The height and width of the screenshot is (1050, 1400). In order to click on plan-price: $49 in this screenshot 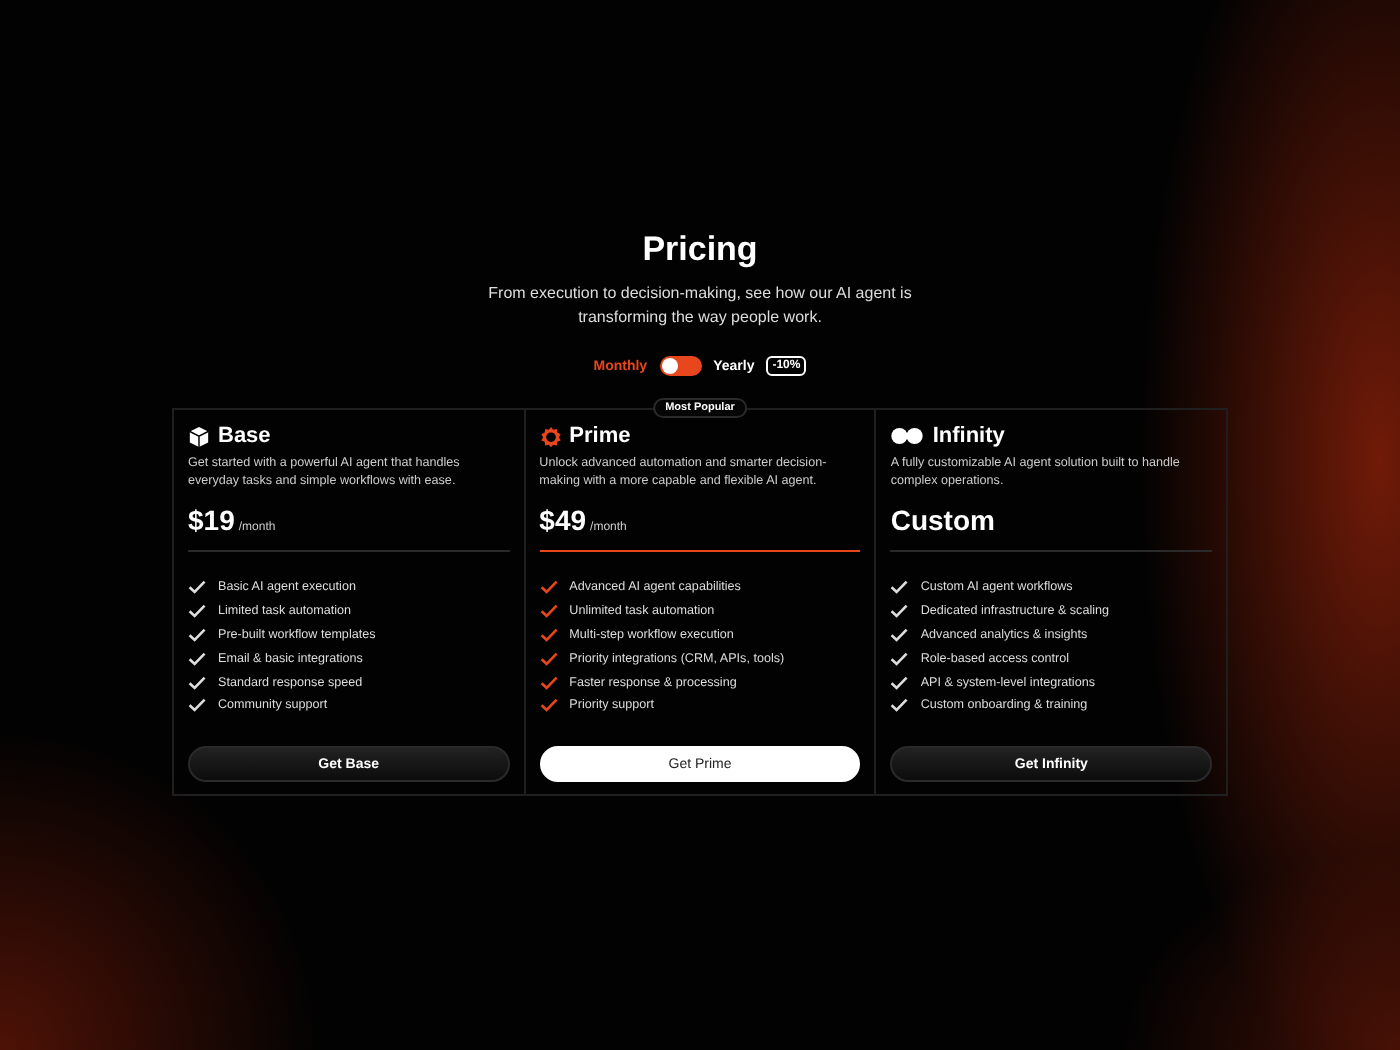, I will do `click(563, 520)`.